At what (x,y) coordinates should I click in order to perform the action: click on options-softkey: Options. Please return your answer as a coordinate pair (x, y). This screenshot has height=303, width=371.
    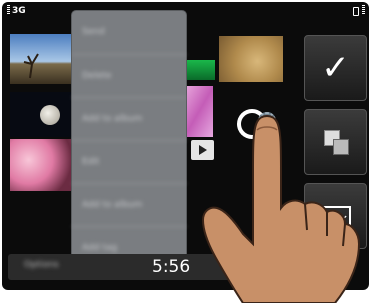
    Looking at the image, I should click on (41, 265).